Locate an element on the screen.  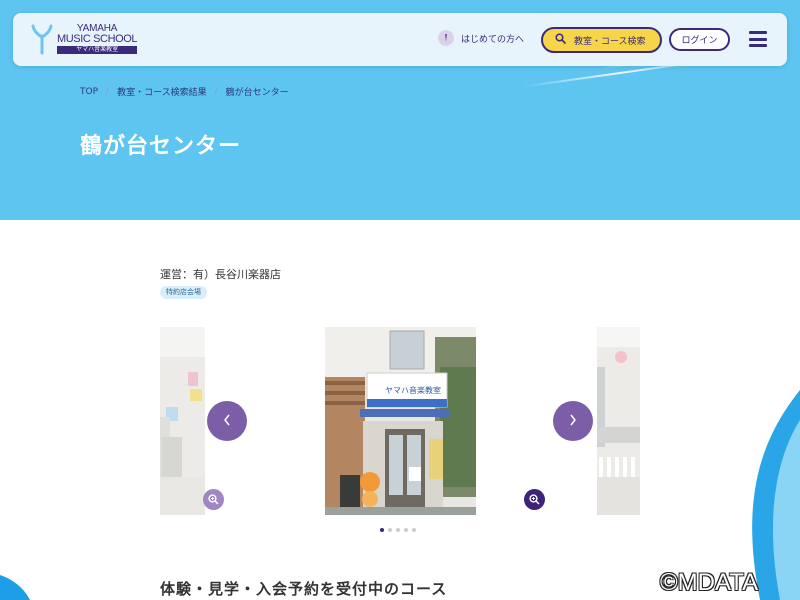
login-label: ログイン is located at coordinates (699, 41).